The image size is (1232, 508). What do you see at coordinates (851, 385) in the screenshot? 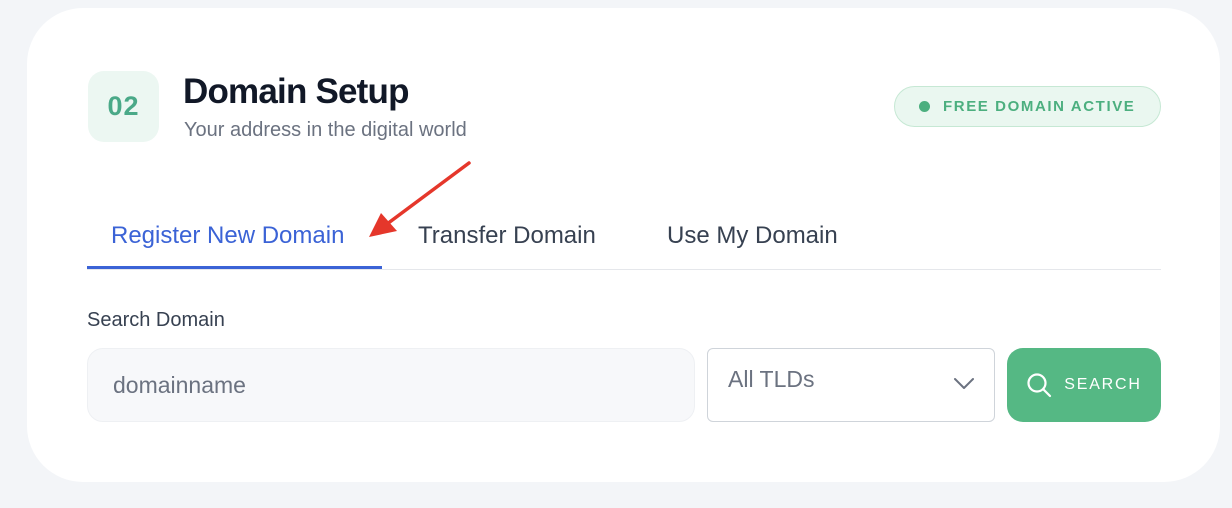
I see `tld-select: All TLDs` at bounding box center [851, 385].